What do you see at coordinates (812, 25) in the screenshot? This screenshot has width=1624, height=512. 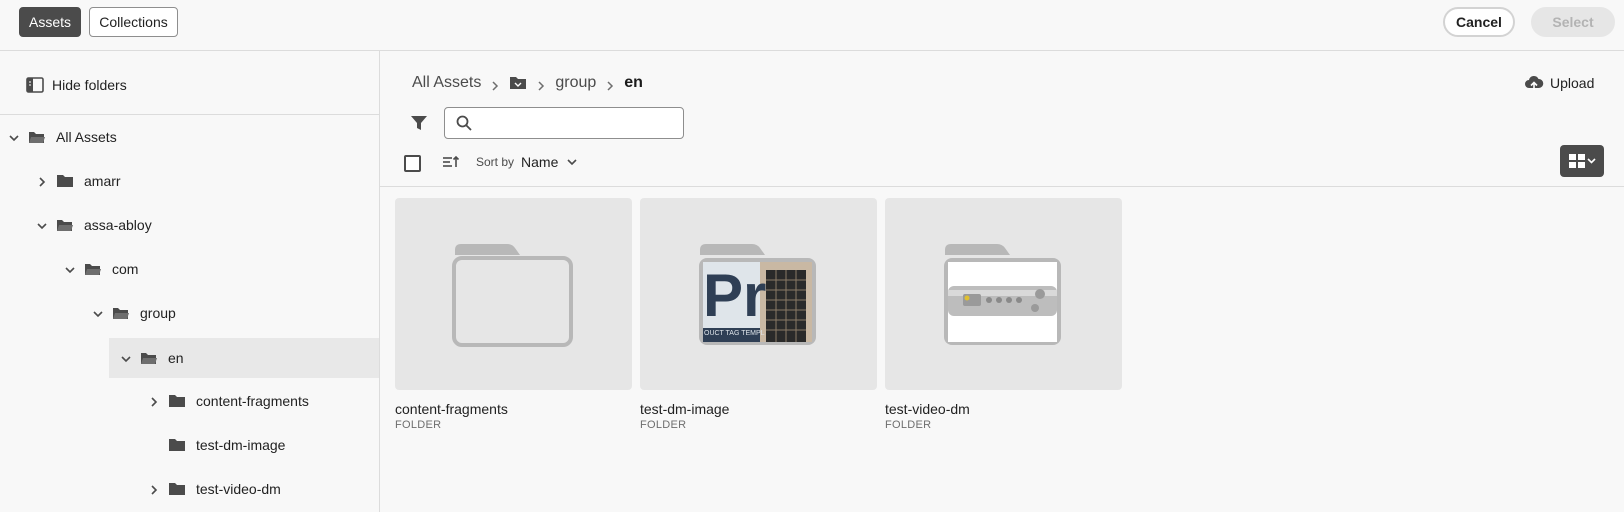 I see `top-bar: Assets Collections Cancel Select` at bounding box center [812, 25].